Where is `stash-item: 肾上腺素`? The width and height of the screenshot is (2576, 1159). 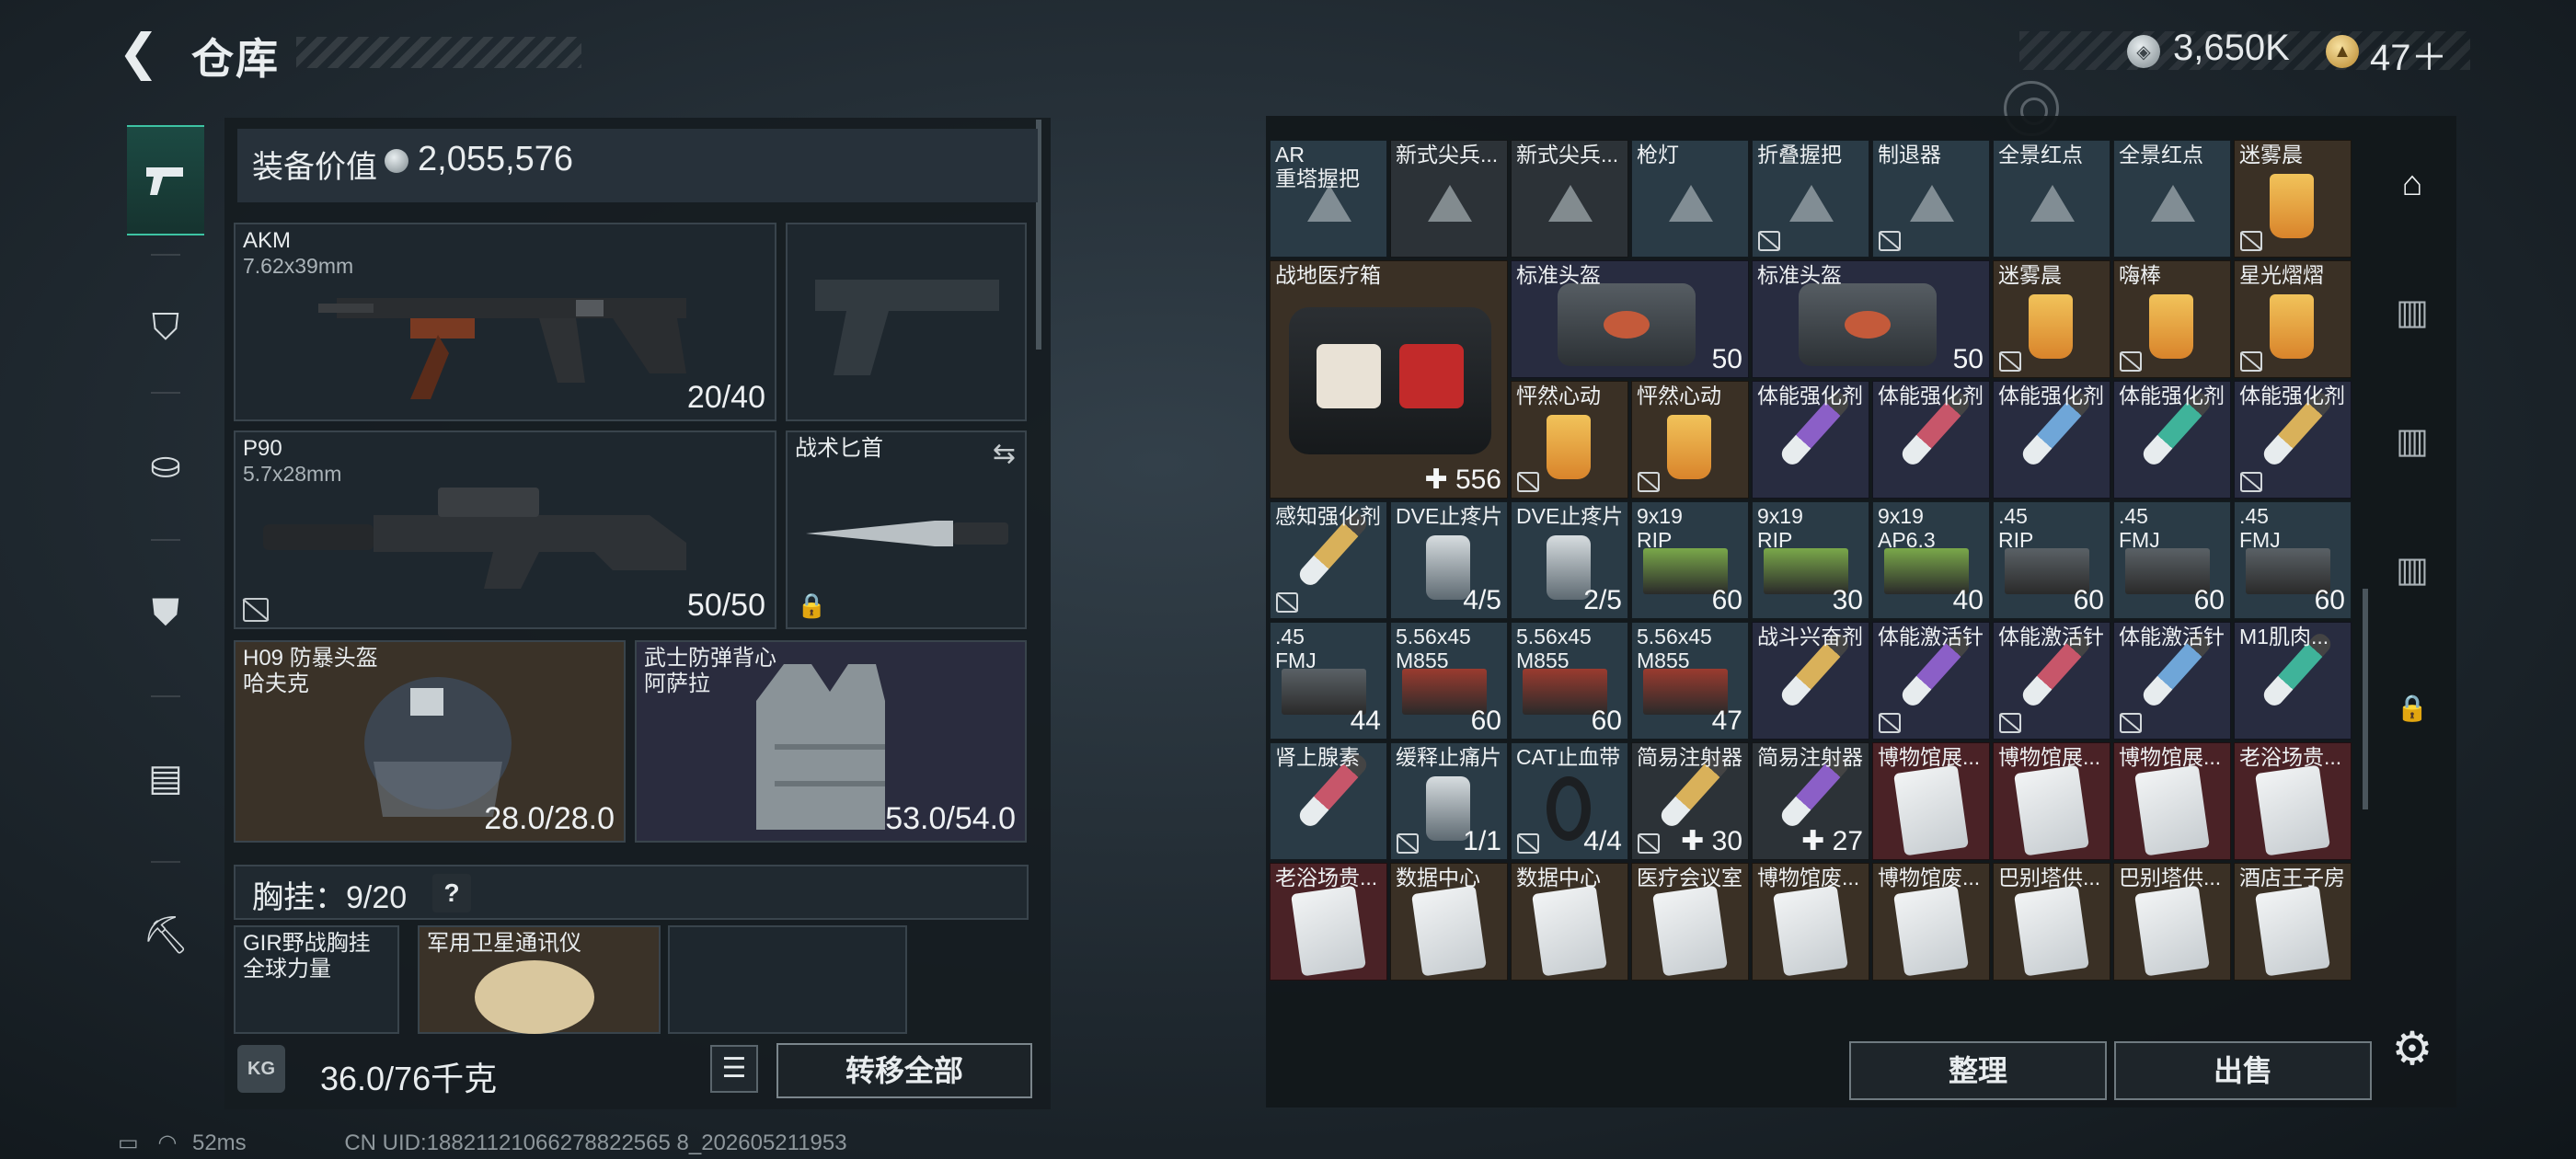
stash-item: 肾上腺素 is located at coordinates (1328, 801).